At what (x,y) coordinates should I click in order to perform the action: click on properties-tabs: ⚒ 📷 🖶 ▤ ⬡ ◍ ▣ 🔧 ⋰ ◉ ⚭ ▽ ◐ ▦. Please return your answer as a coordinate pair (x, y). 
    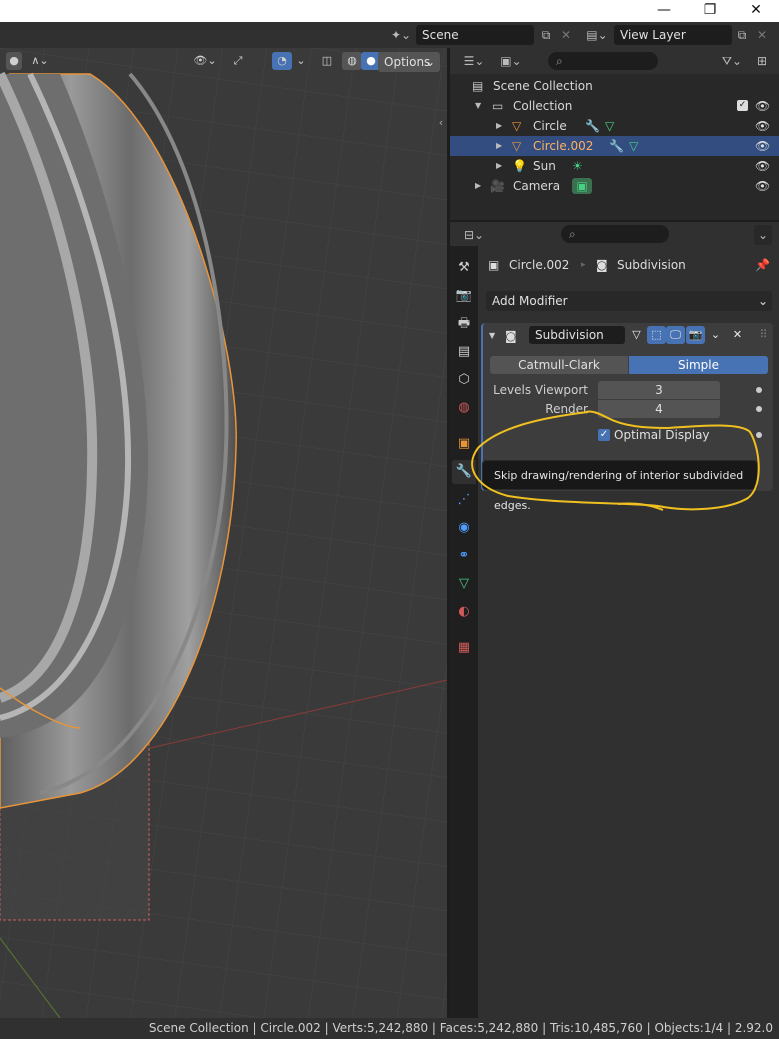
    Looking at the image, I should click on (464, 632).